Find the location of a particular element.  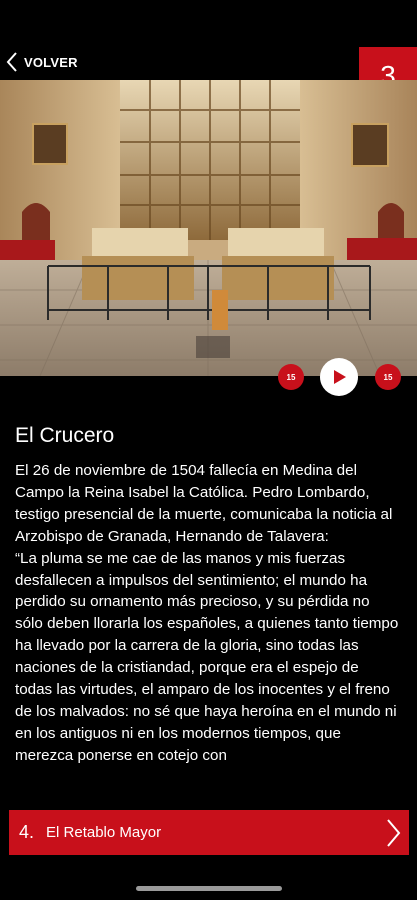

skip-back-label: 15 is located at coordinates (291, 377).